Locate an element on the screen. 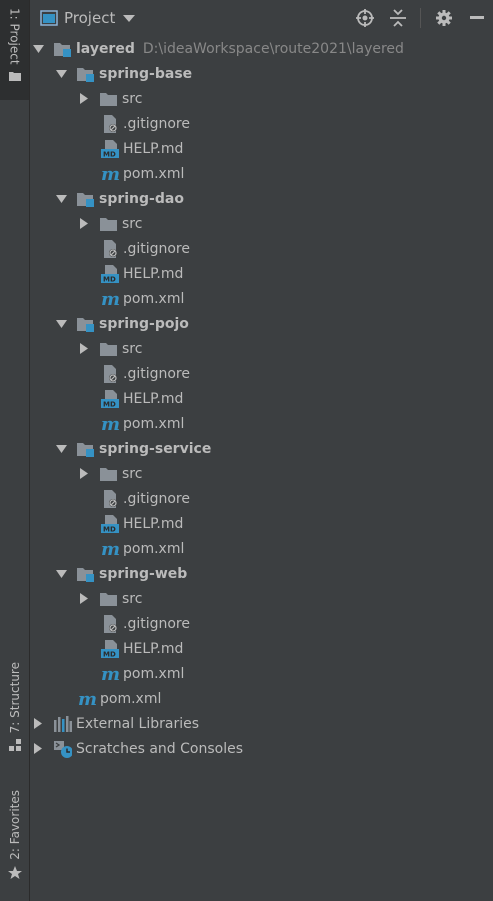 The height and width of the screenshot is (901, 493). stripe-favorites-button: 2: Favorites is located at coordinates (14, 840).